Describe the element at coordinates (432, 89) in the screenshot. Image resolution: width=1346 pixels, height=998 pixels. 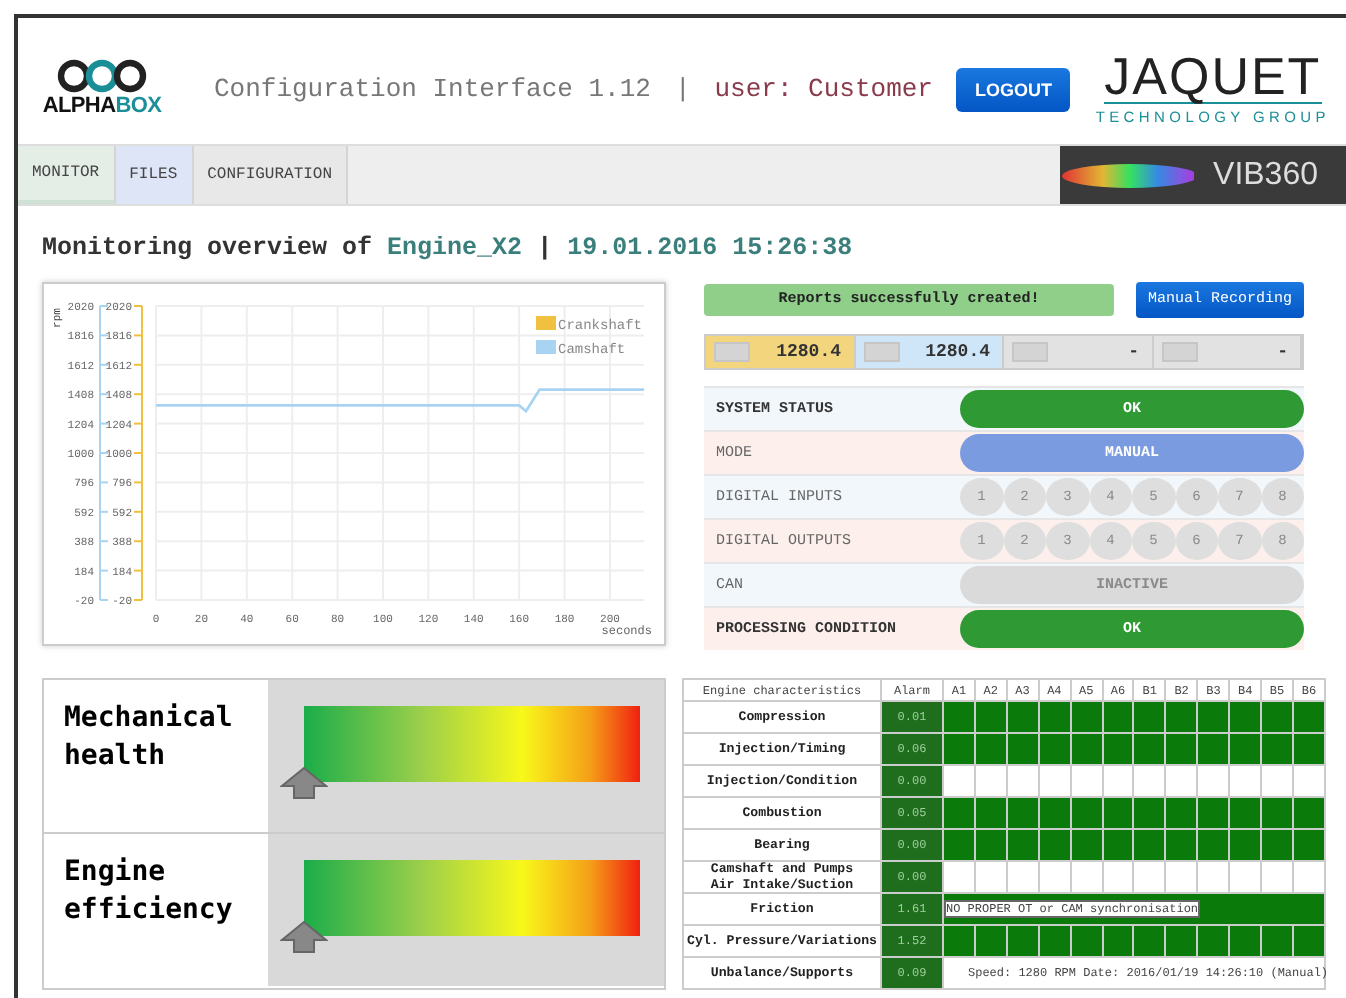
I see `app-title: Configuration Interface 1.12` at that location.